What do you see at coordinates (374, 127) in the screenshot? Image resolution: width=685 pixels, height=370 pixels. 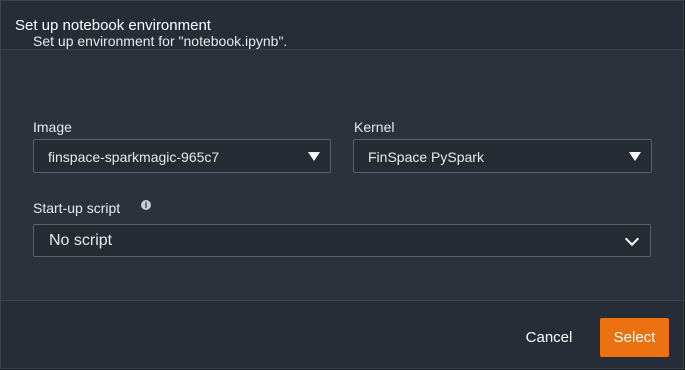 I see `kernel-label: Kernel` at bounding box center [374, 127].